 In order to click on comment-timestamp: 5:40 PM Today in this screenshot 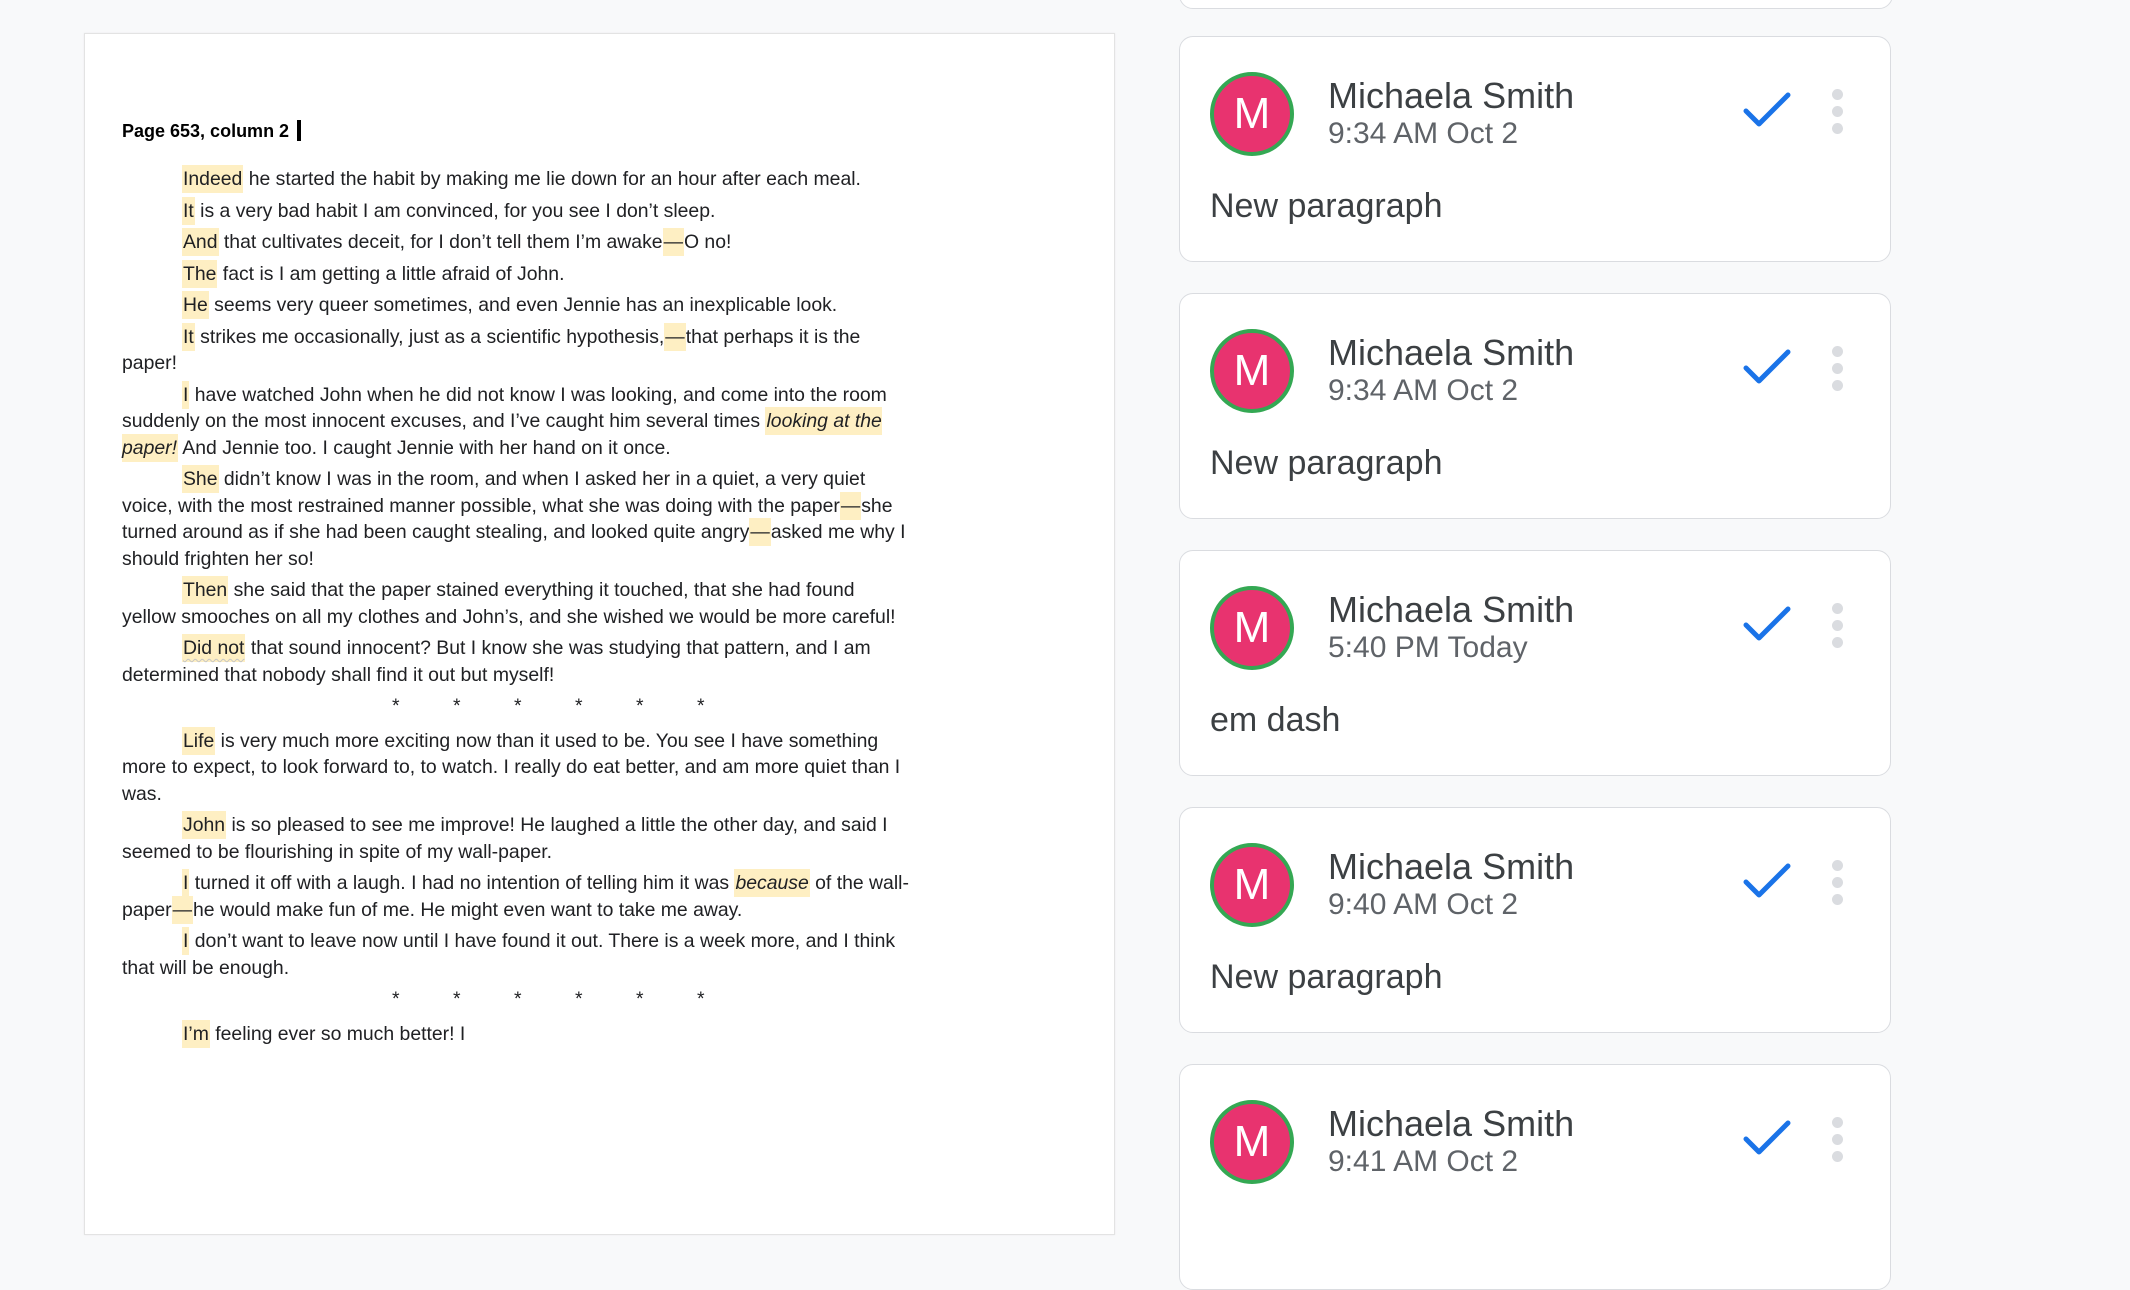, I will do `click(1428, 647)`.